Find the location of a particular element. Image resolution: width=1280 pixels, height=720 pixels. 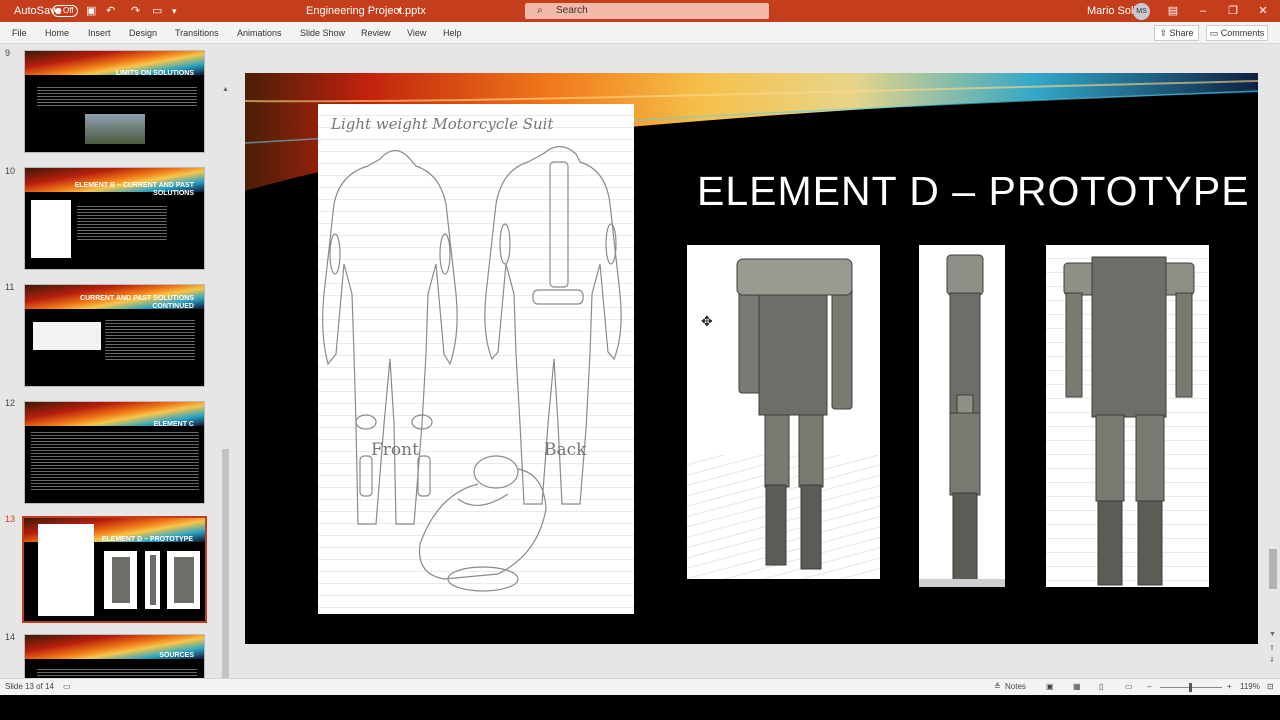

sketch-back-label: Back is located at coordinates (565, 450).